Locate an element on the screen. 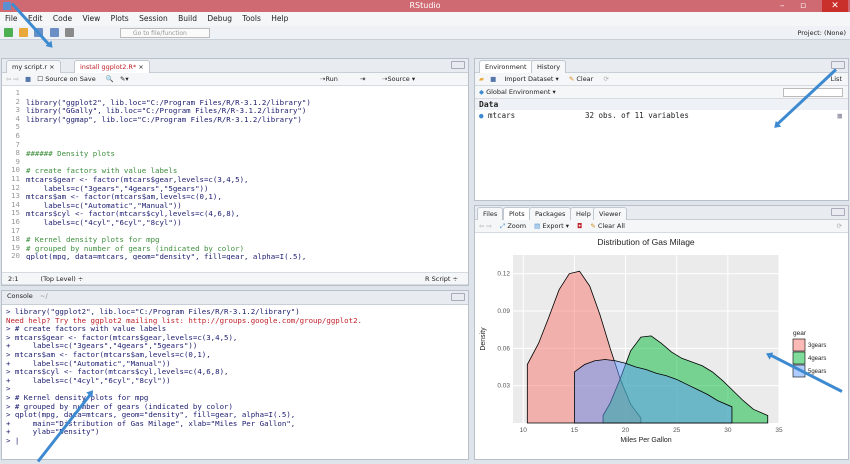 The width and height of the screenshot is (850, 464). save-workspace-icon: ■ is located at coordinates (493, 79).